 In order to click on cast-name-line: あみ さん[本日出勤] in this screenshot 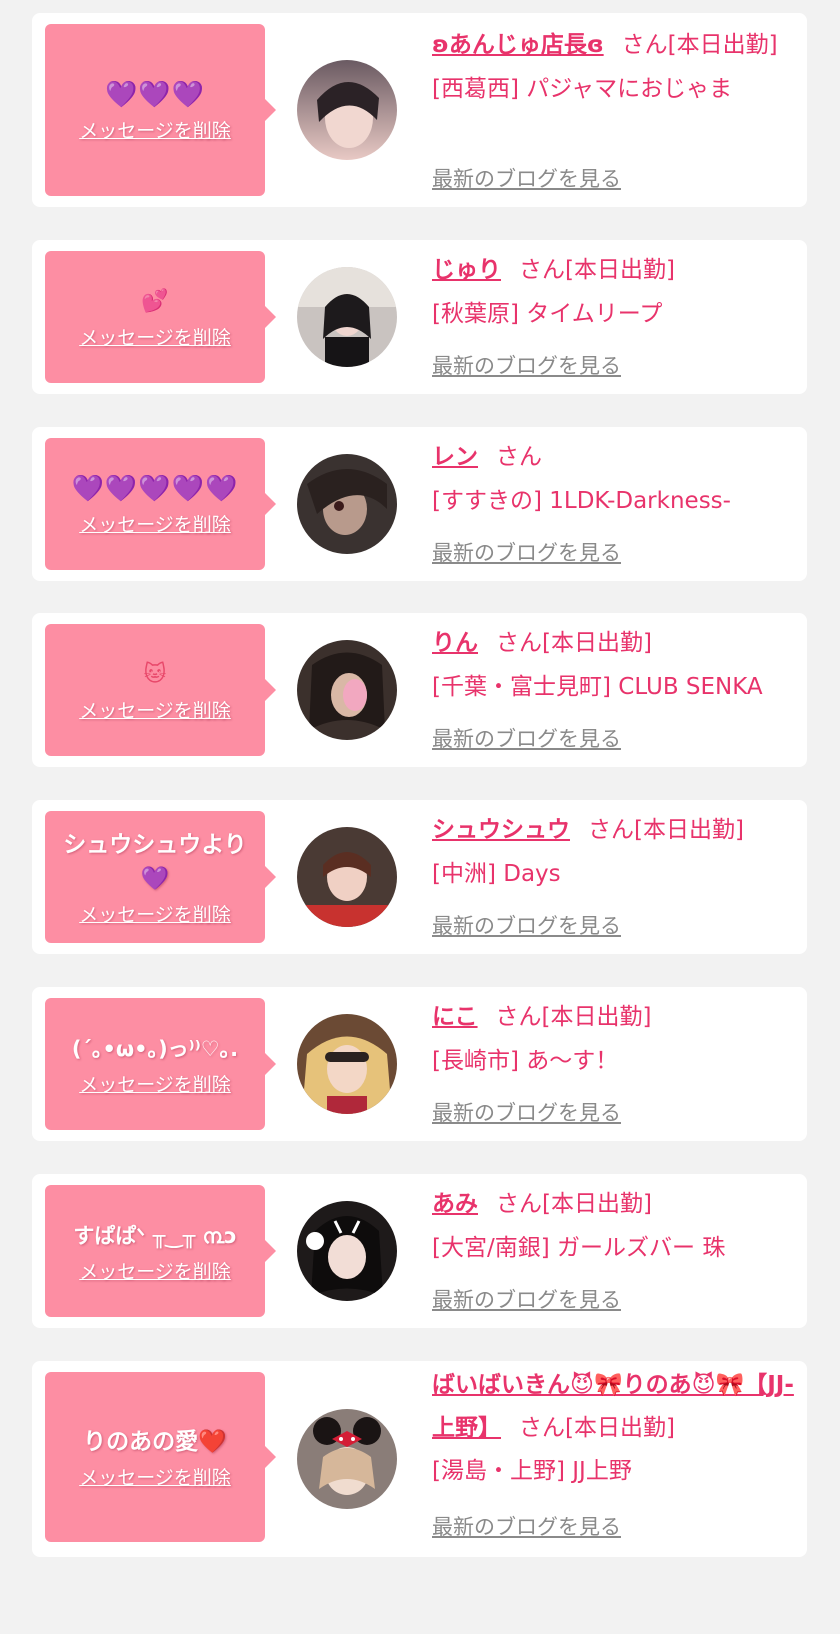, I will do `click(614, 1204)`.